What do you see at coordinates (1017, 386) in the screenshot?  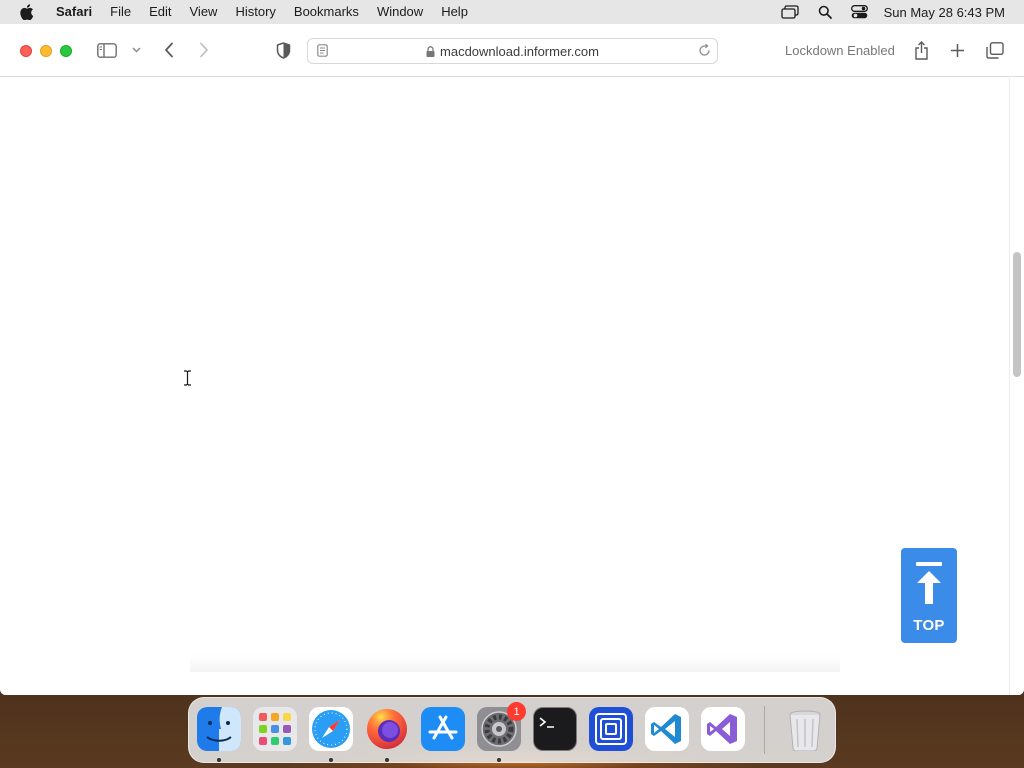 I see `vertical-scrollbar` at bounding box center [1017, 386].